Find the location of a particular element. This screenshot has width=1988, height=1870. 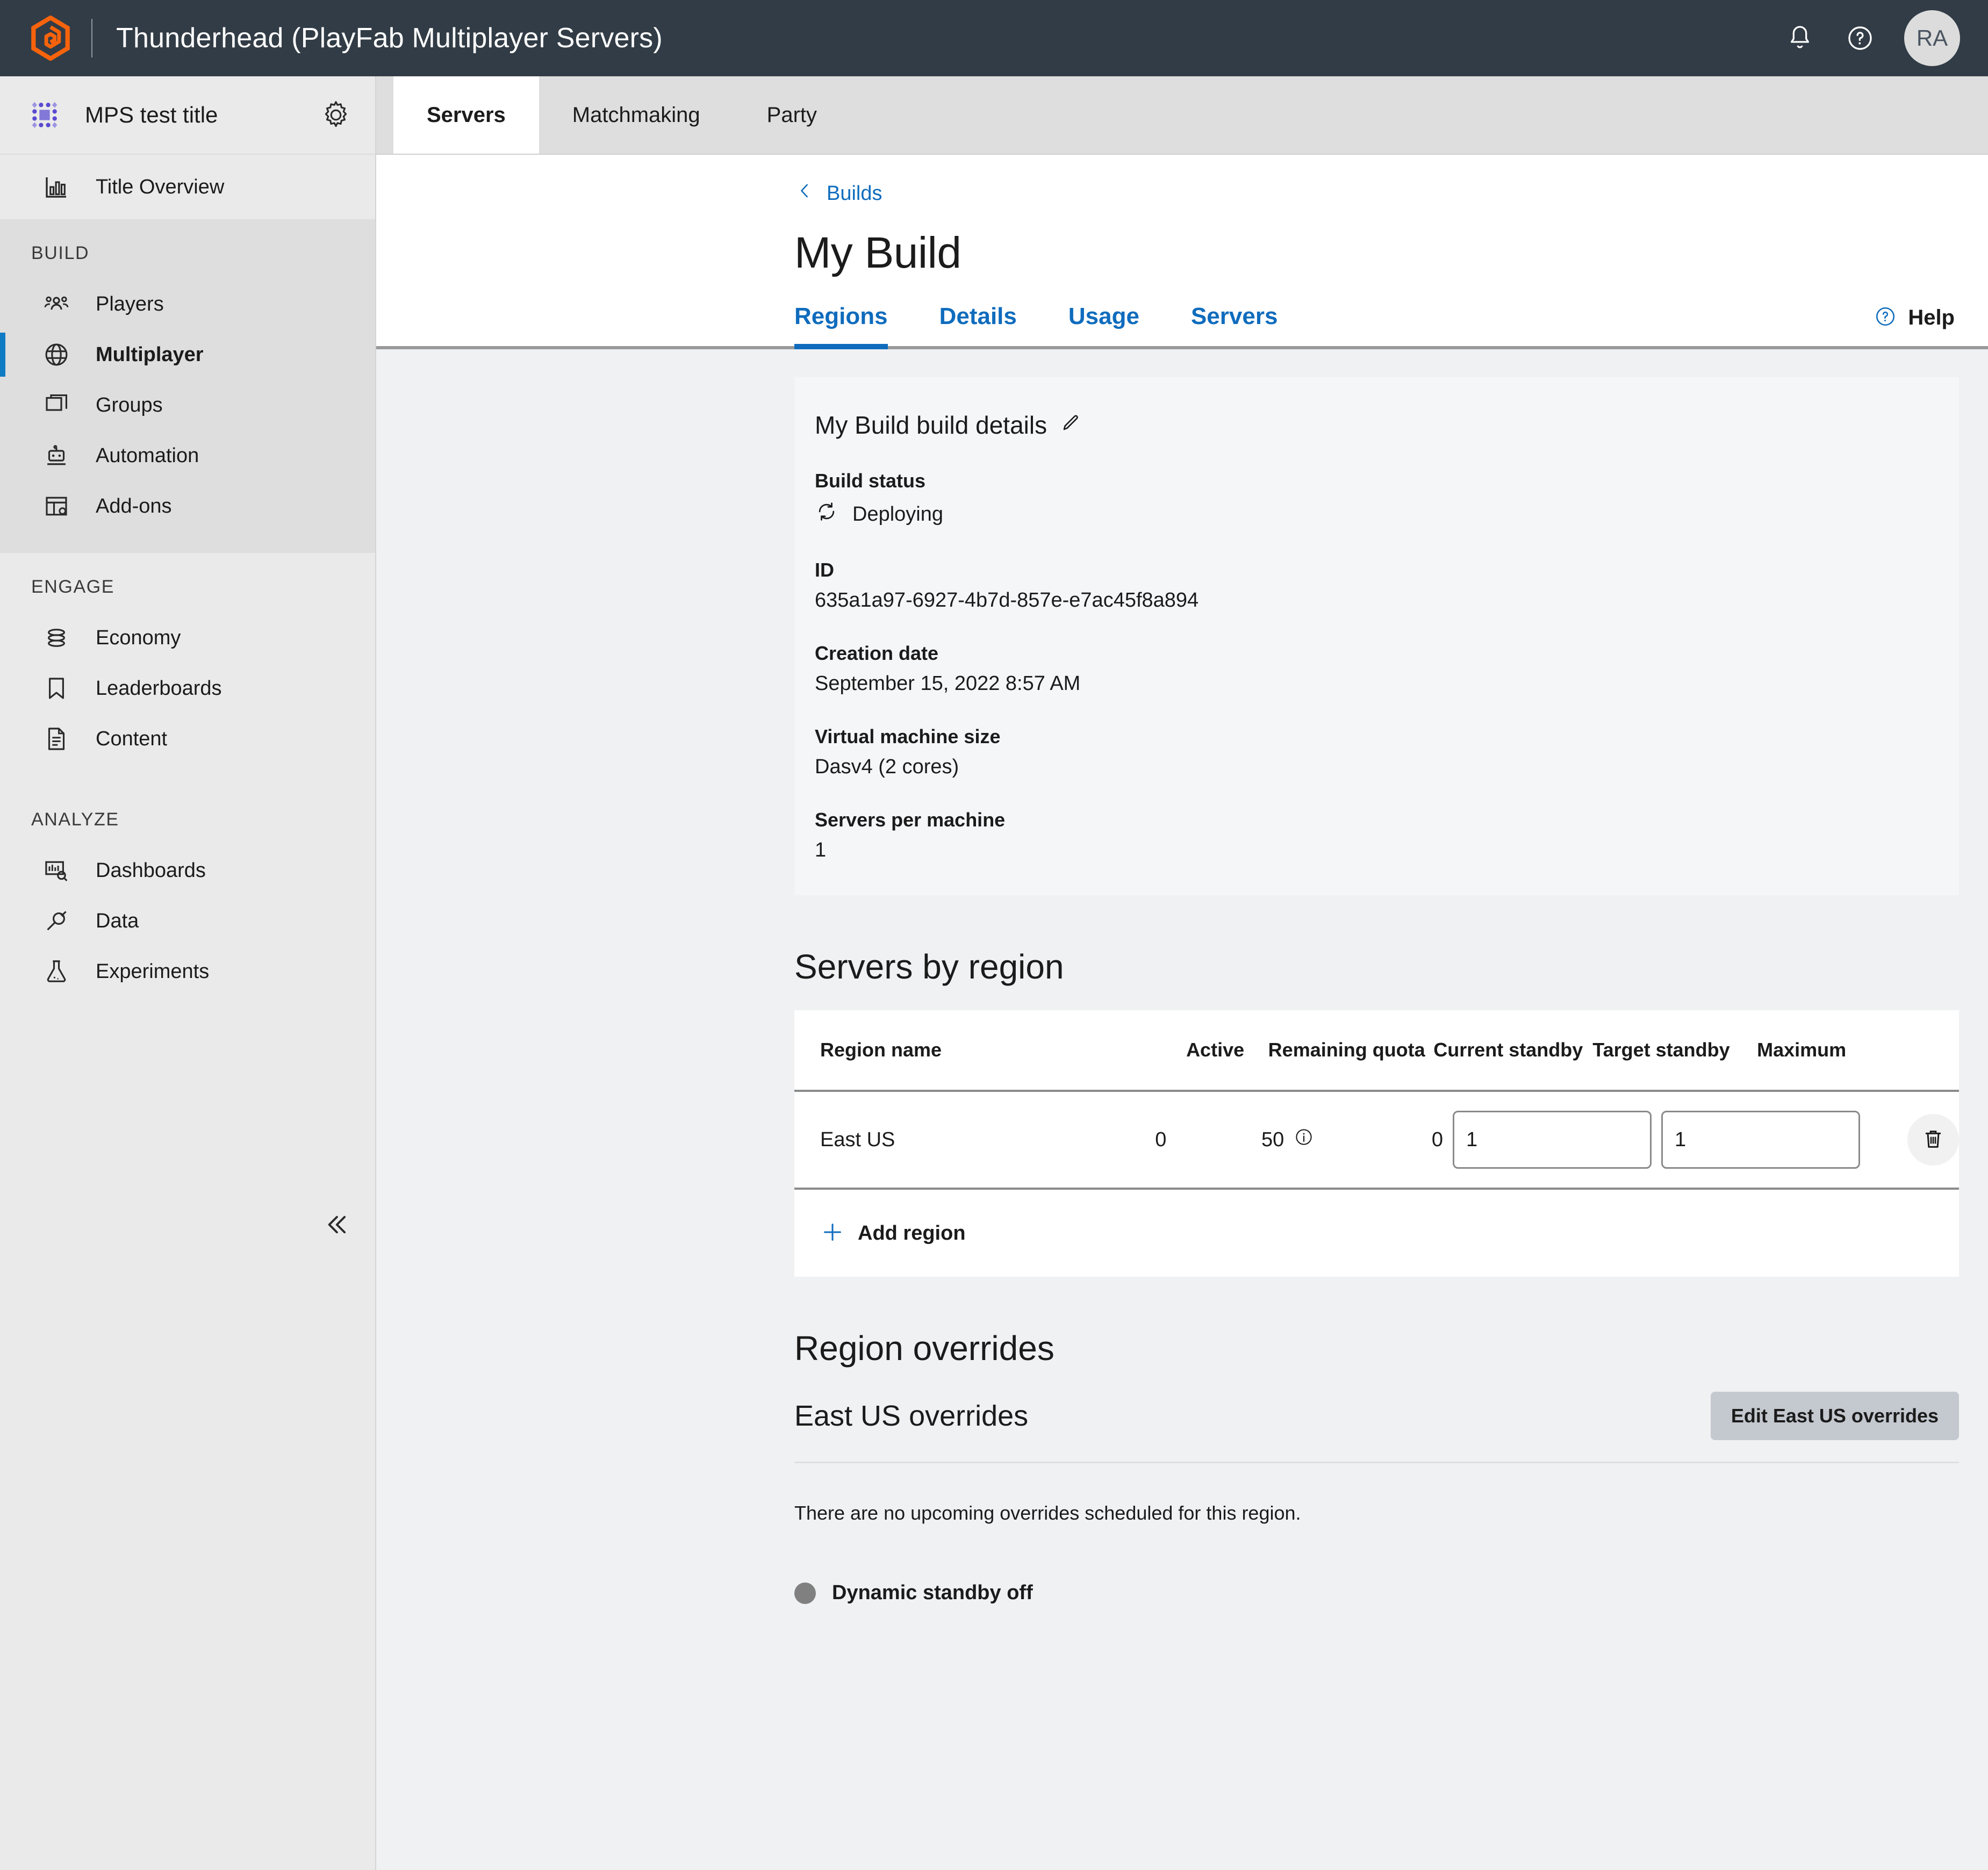

chevron-left-icon is located at coordinates (804, 193).